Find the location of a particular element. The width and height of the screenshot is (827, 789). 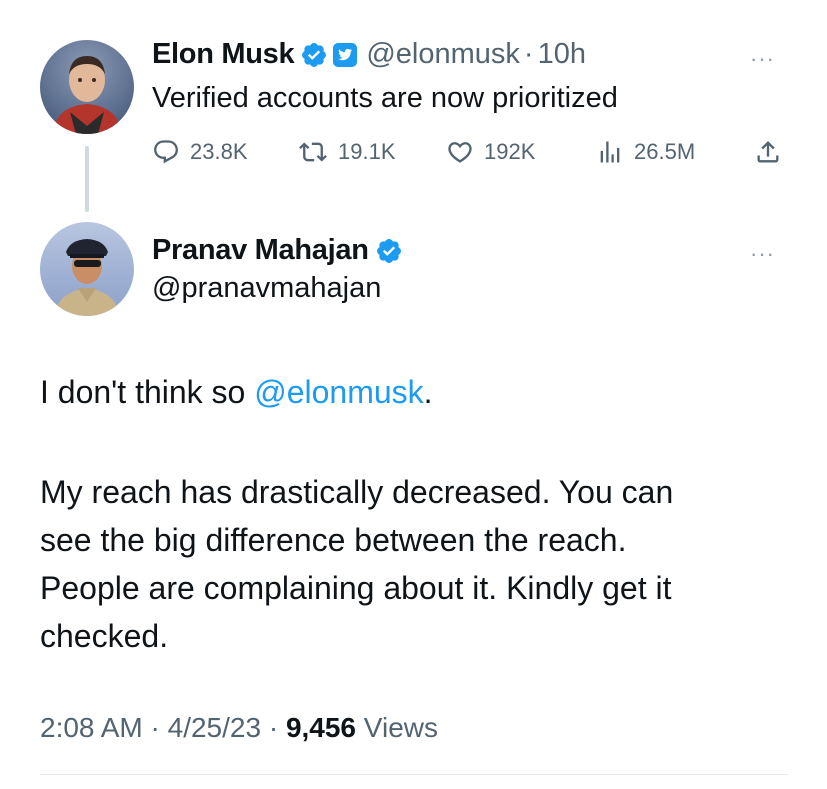

views-label: Views is located at coordinates (400, 727).